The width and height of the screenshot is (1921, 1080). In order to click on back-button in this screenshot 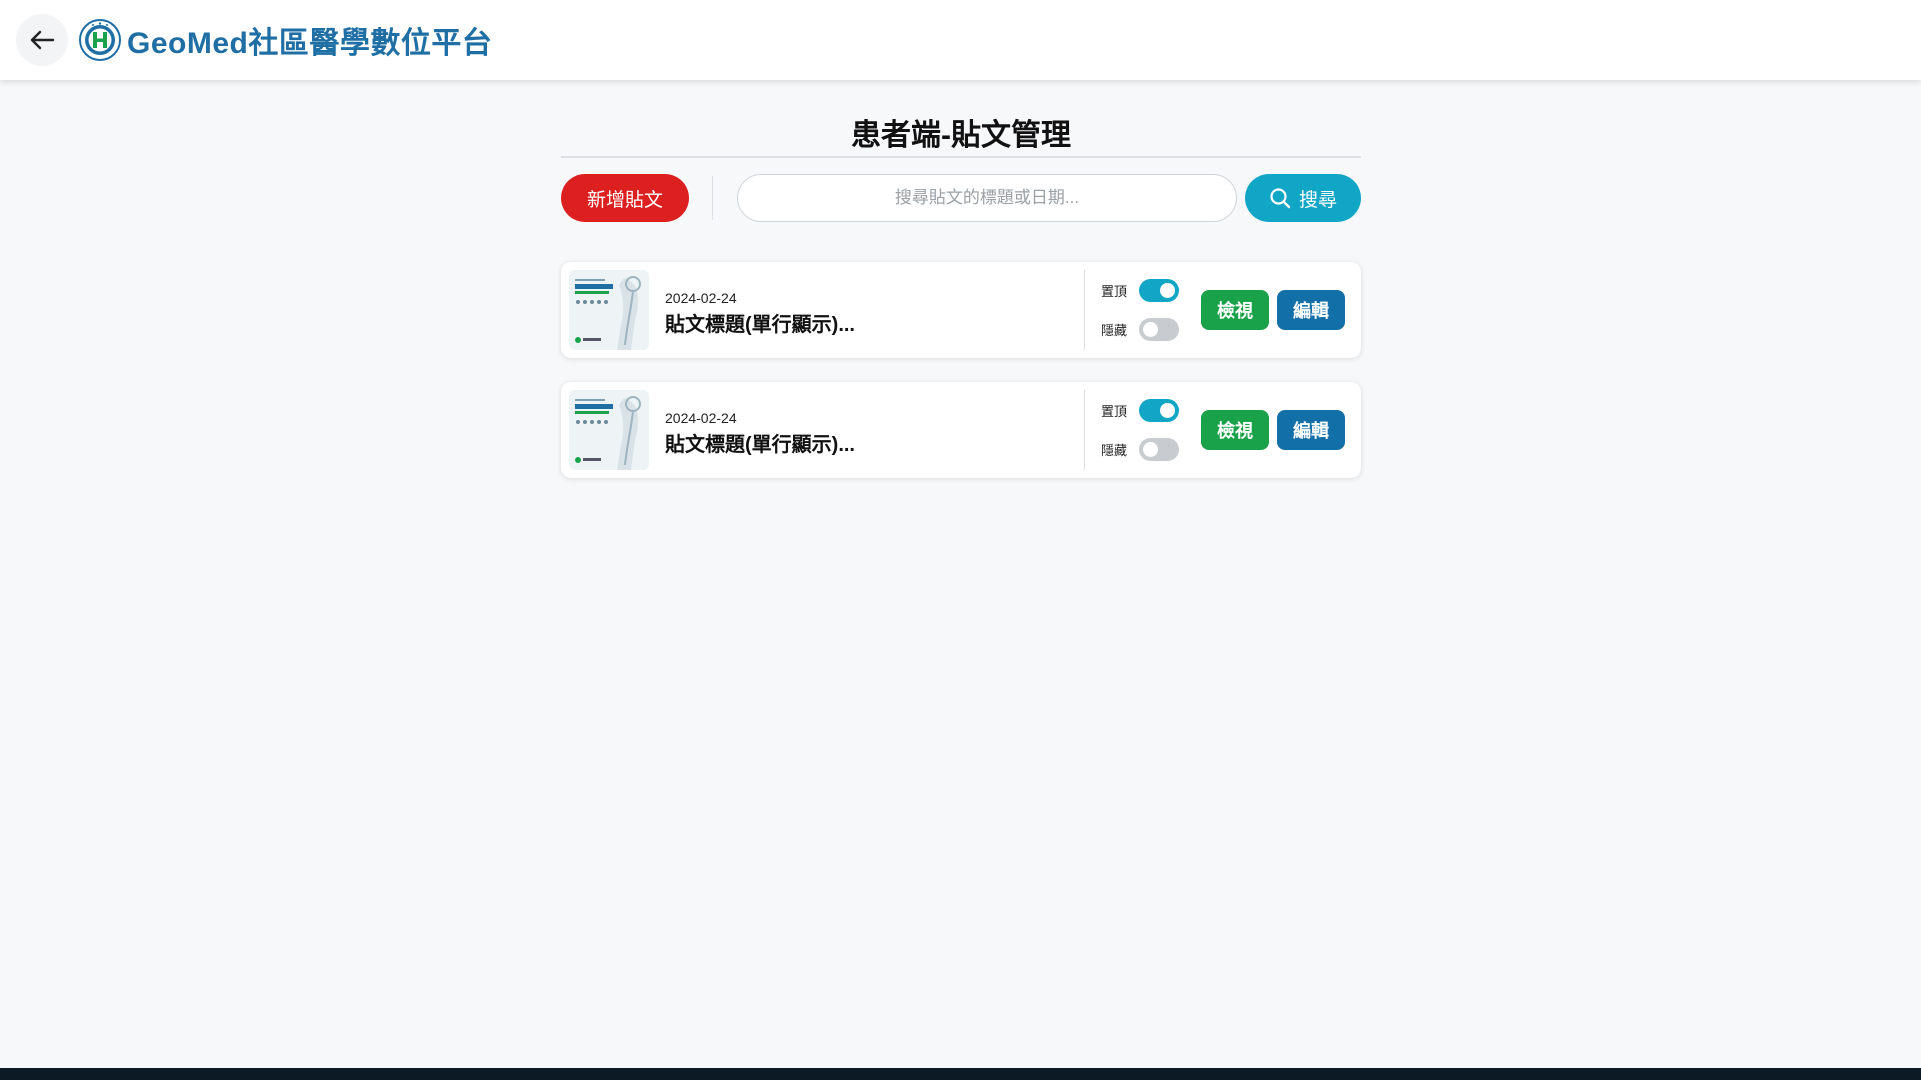, I will do `click(42, 40)`.